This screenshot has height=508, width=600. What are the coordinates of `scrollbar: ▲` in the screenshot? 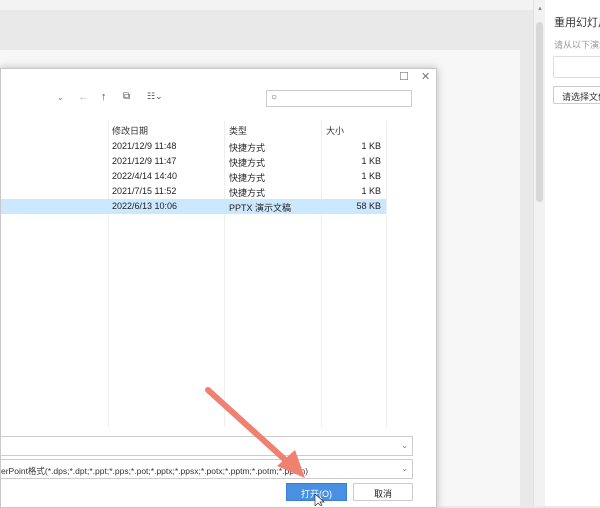 It's located at (539, 253).